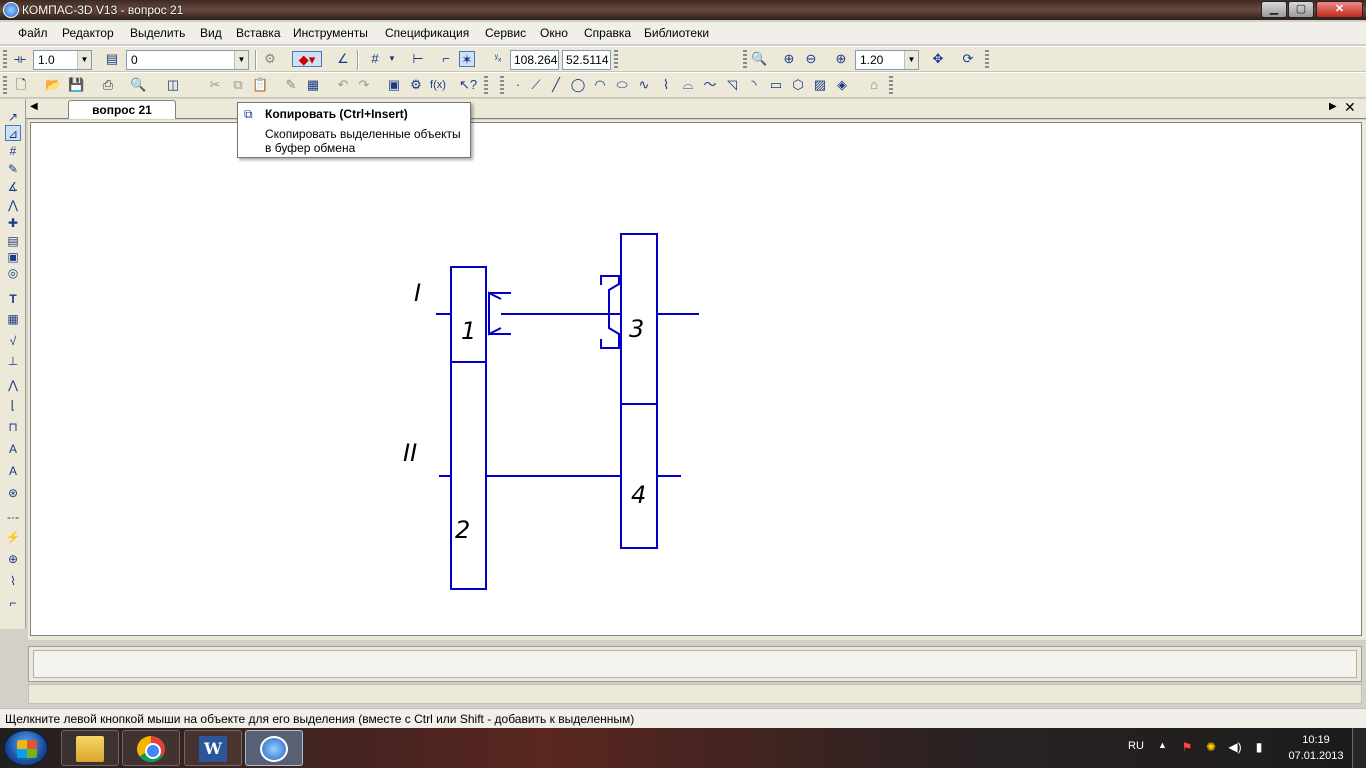 The width and height of the screenshot is (1366, 768). Describe the element at coordinates (759, 59) in the screenshot. I see `zoom-window-icon: 🔍` at that location.